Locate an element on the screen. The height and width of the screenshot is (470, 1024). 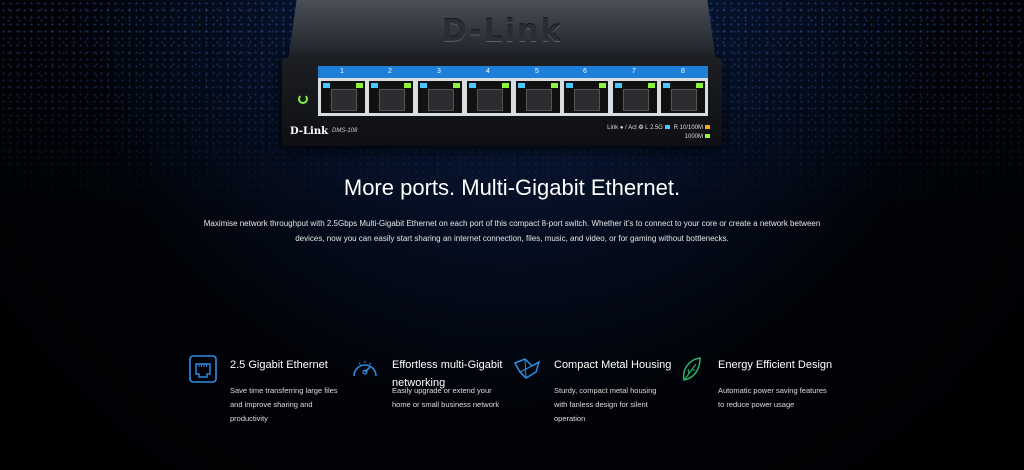
port-number: 4 is located at coordinates (488, 71).